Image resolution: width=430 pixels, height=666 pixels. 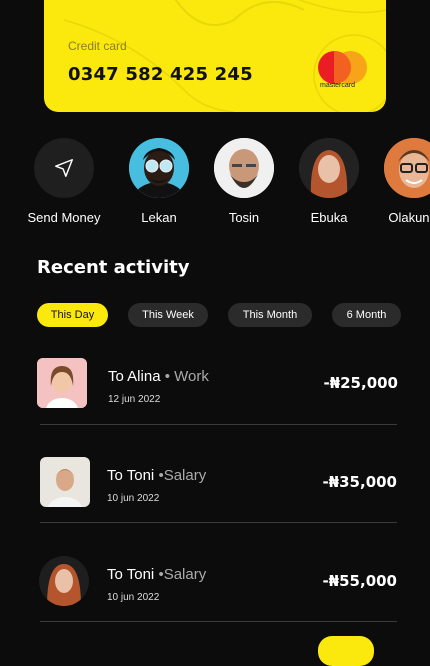 What do you see at coordinates (409, 217) in the screenshot?
I see `contact-name: Olakunle` at bounding box center [409, 217].